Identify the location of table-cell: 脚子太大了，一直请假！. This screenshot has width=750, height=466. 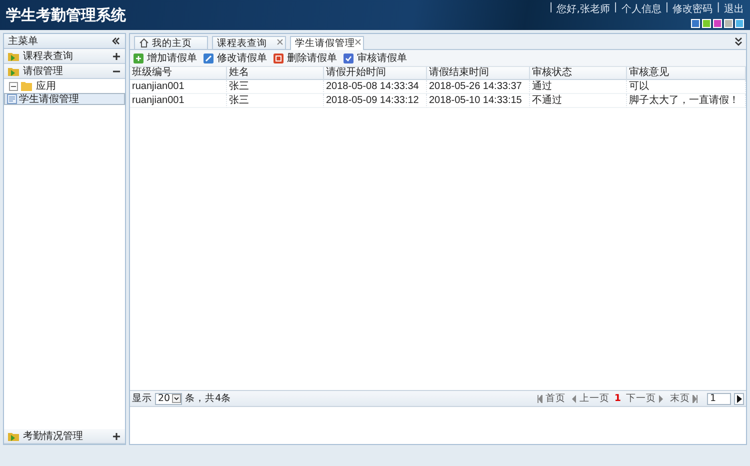
(686, 101).